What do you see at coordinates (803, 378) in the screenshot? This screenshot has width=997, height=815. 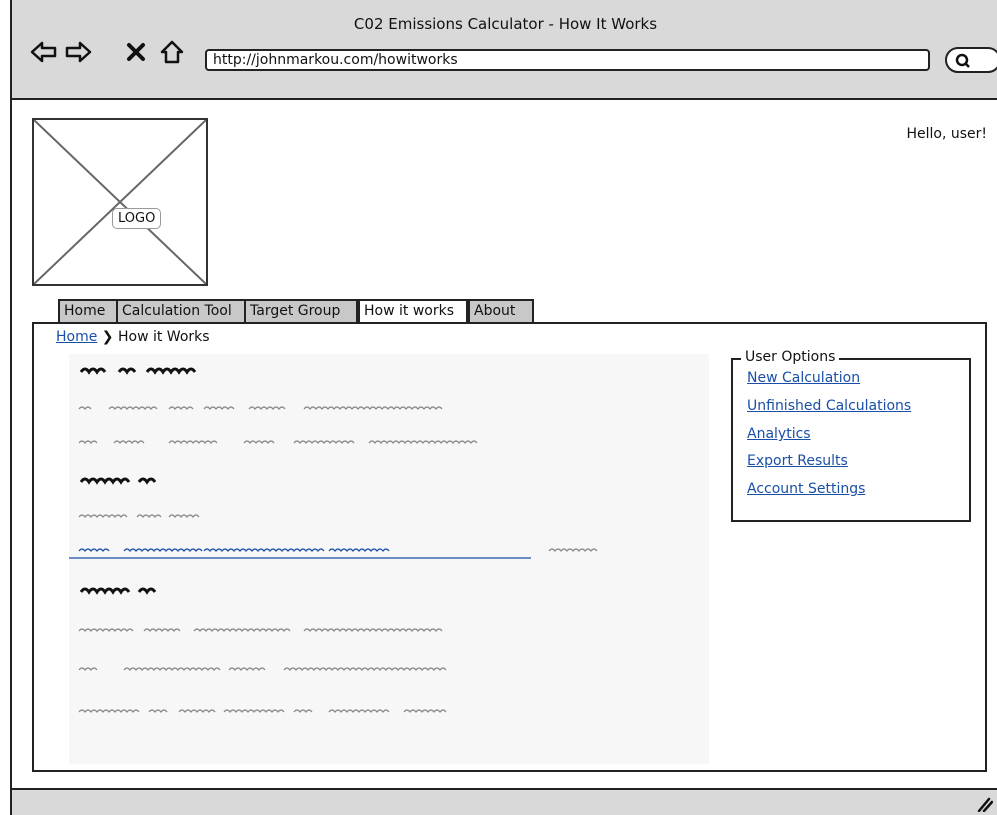 I see `new-calculation-link: New Calculation` at bounding box center [803, 378].